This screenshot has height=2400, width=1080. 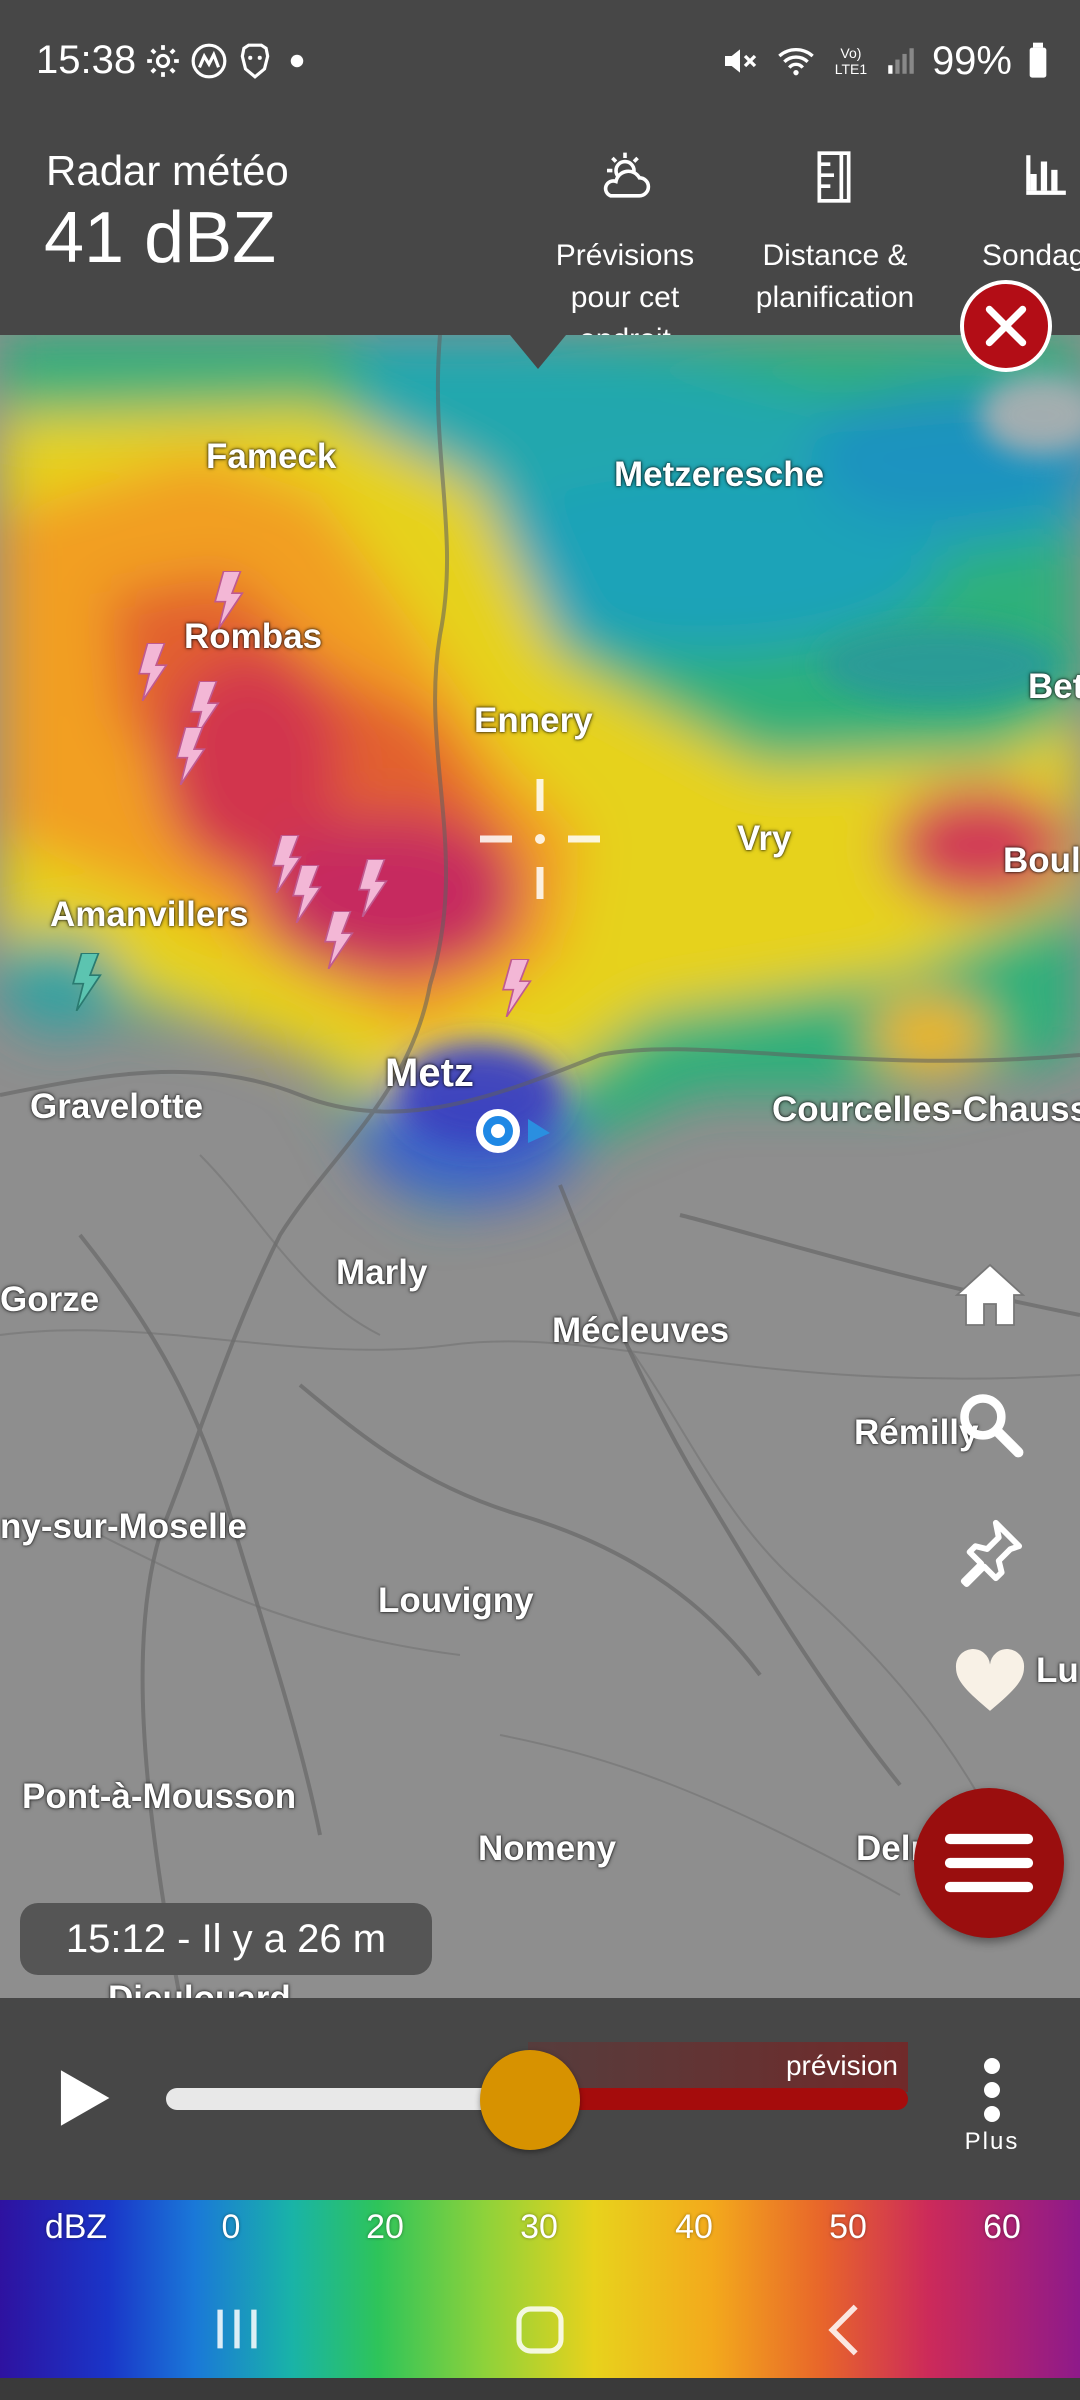 What do you see at coordinates (228, 61) in the screenshot?
I see `status-left-icons` at bounding box center [228, 61].